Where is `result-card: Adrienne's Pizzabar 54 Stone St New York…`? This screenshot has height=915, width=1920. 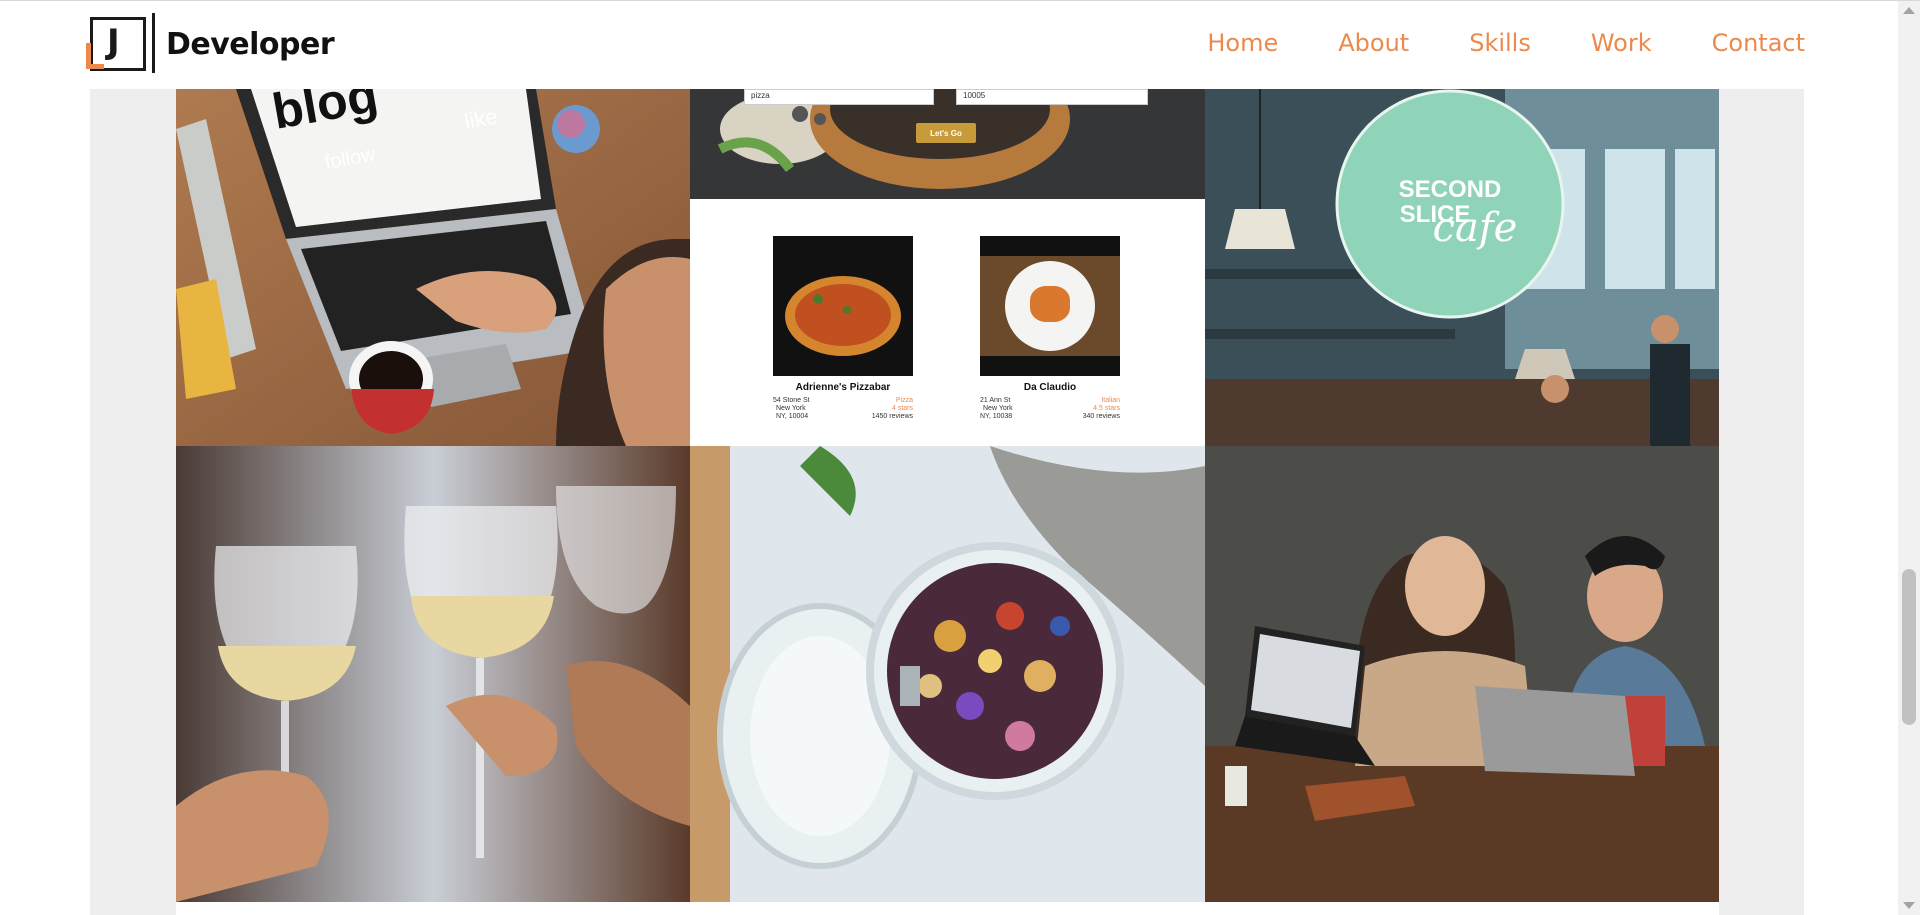 result-card: Adrienne's Pizzabar 54 Stone St New York… is located at coordinates (843, 331).